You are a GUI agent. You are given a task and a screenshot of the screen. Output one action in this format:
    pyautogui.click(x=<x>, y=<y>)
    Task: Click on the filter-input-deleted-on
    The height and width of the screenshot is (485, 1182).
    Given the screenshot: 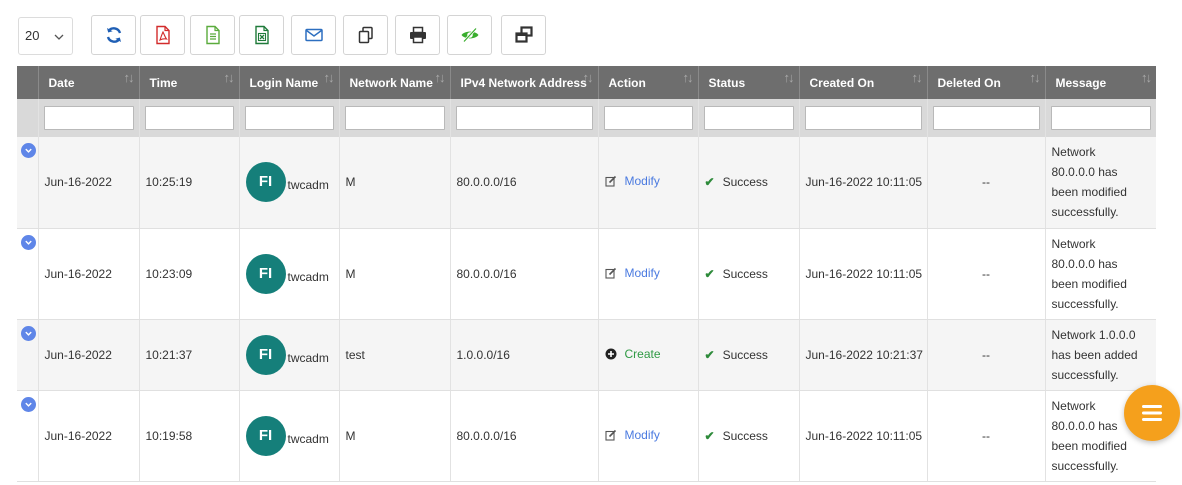 What is the action you would take?
    pyautogui.click(x=986, y=118)
    